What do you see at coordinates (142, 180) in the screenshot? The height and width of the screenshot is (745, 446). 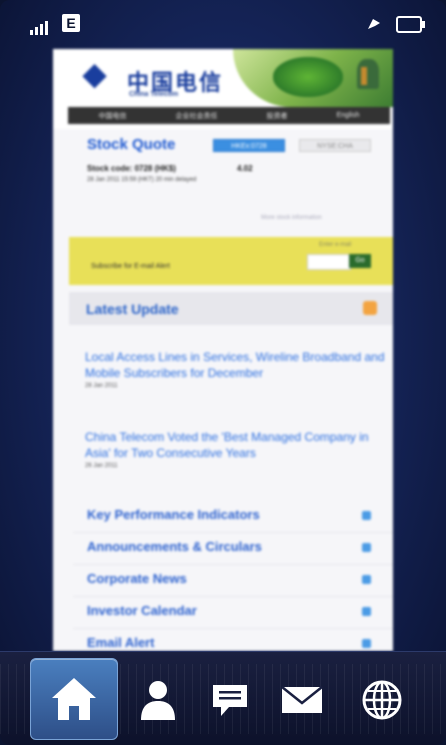 I see `stock-quote-timestamp: 28 Jan 2011 15:59 (HKT) 20 min delayed` at bounding box center [142, 180].